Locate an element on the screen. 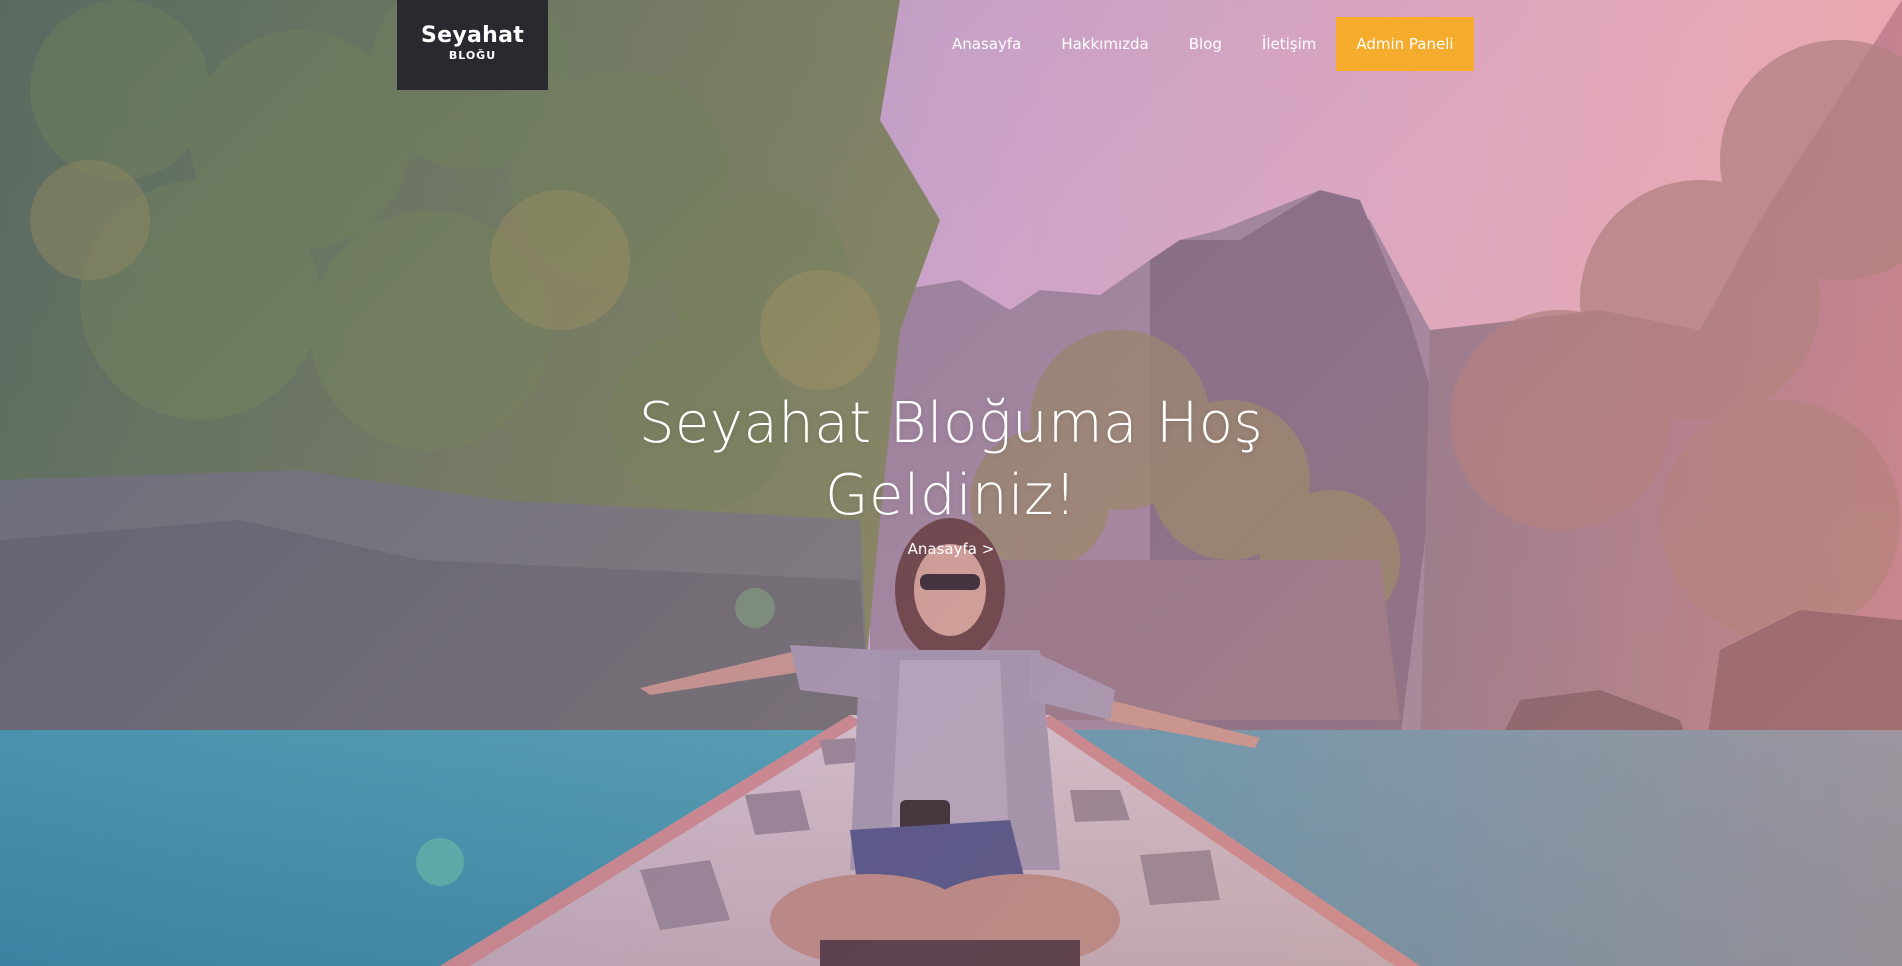  nav-link-blog: Blog is located at coordinates (1205, 44).